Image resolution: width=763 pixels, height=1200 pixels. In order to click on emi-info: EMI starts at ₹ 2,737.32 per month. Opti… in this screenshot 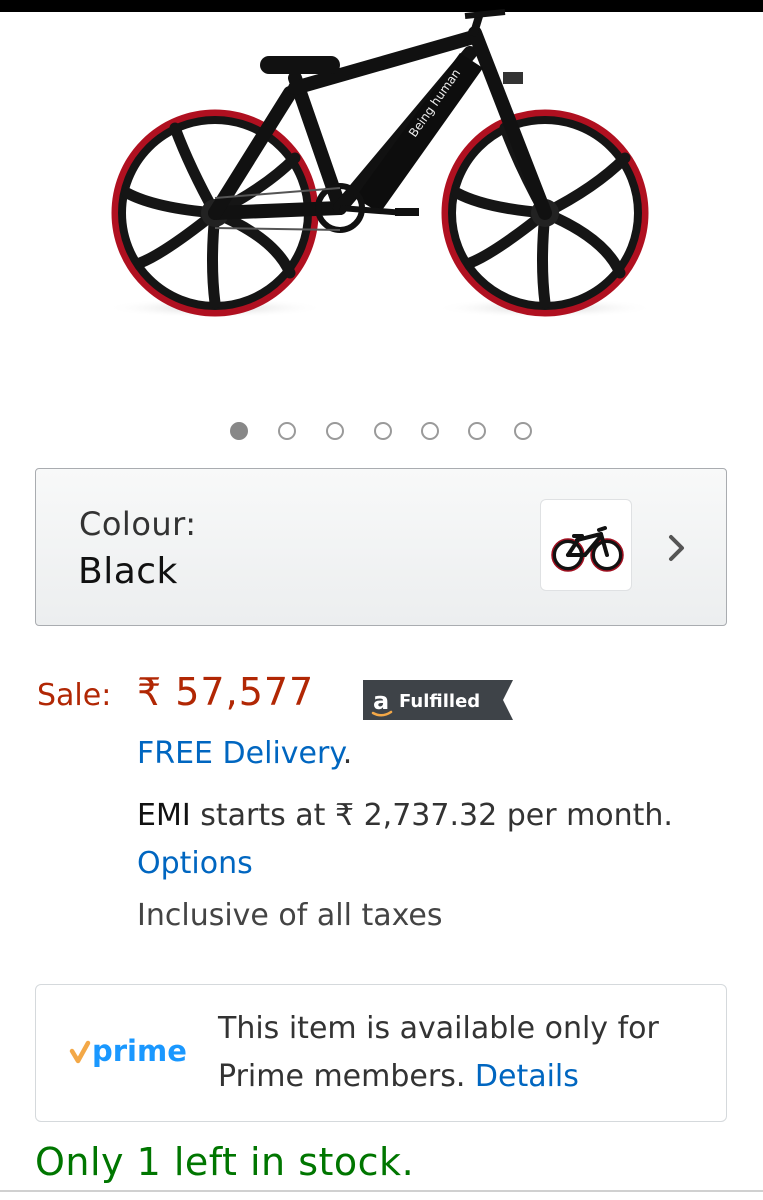, I will do `click(417, 840)`.